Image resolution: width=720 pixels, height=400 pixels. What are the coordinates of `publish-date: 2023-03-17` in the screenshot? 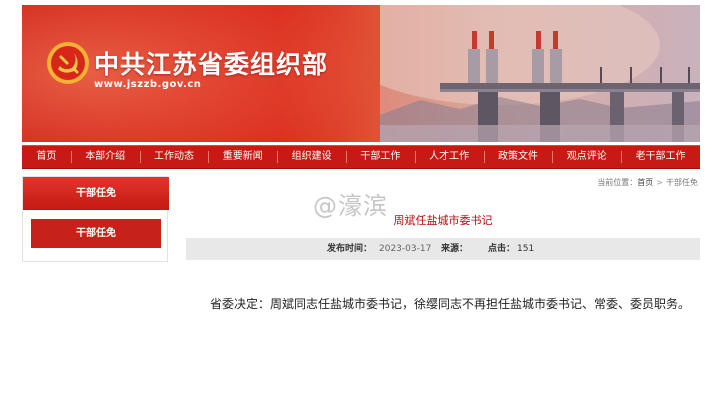 It's located at (405, 249).